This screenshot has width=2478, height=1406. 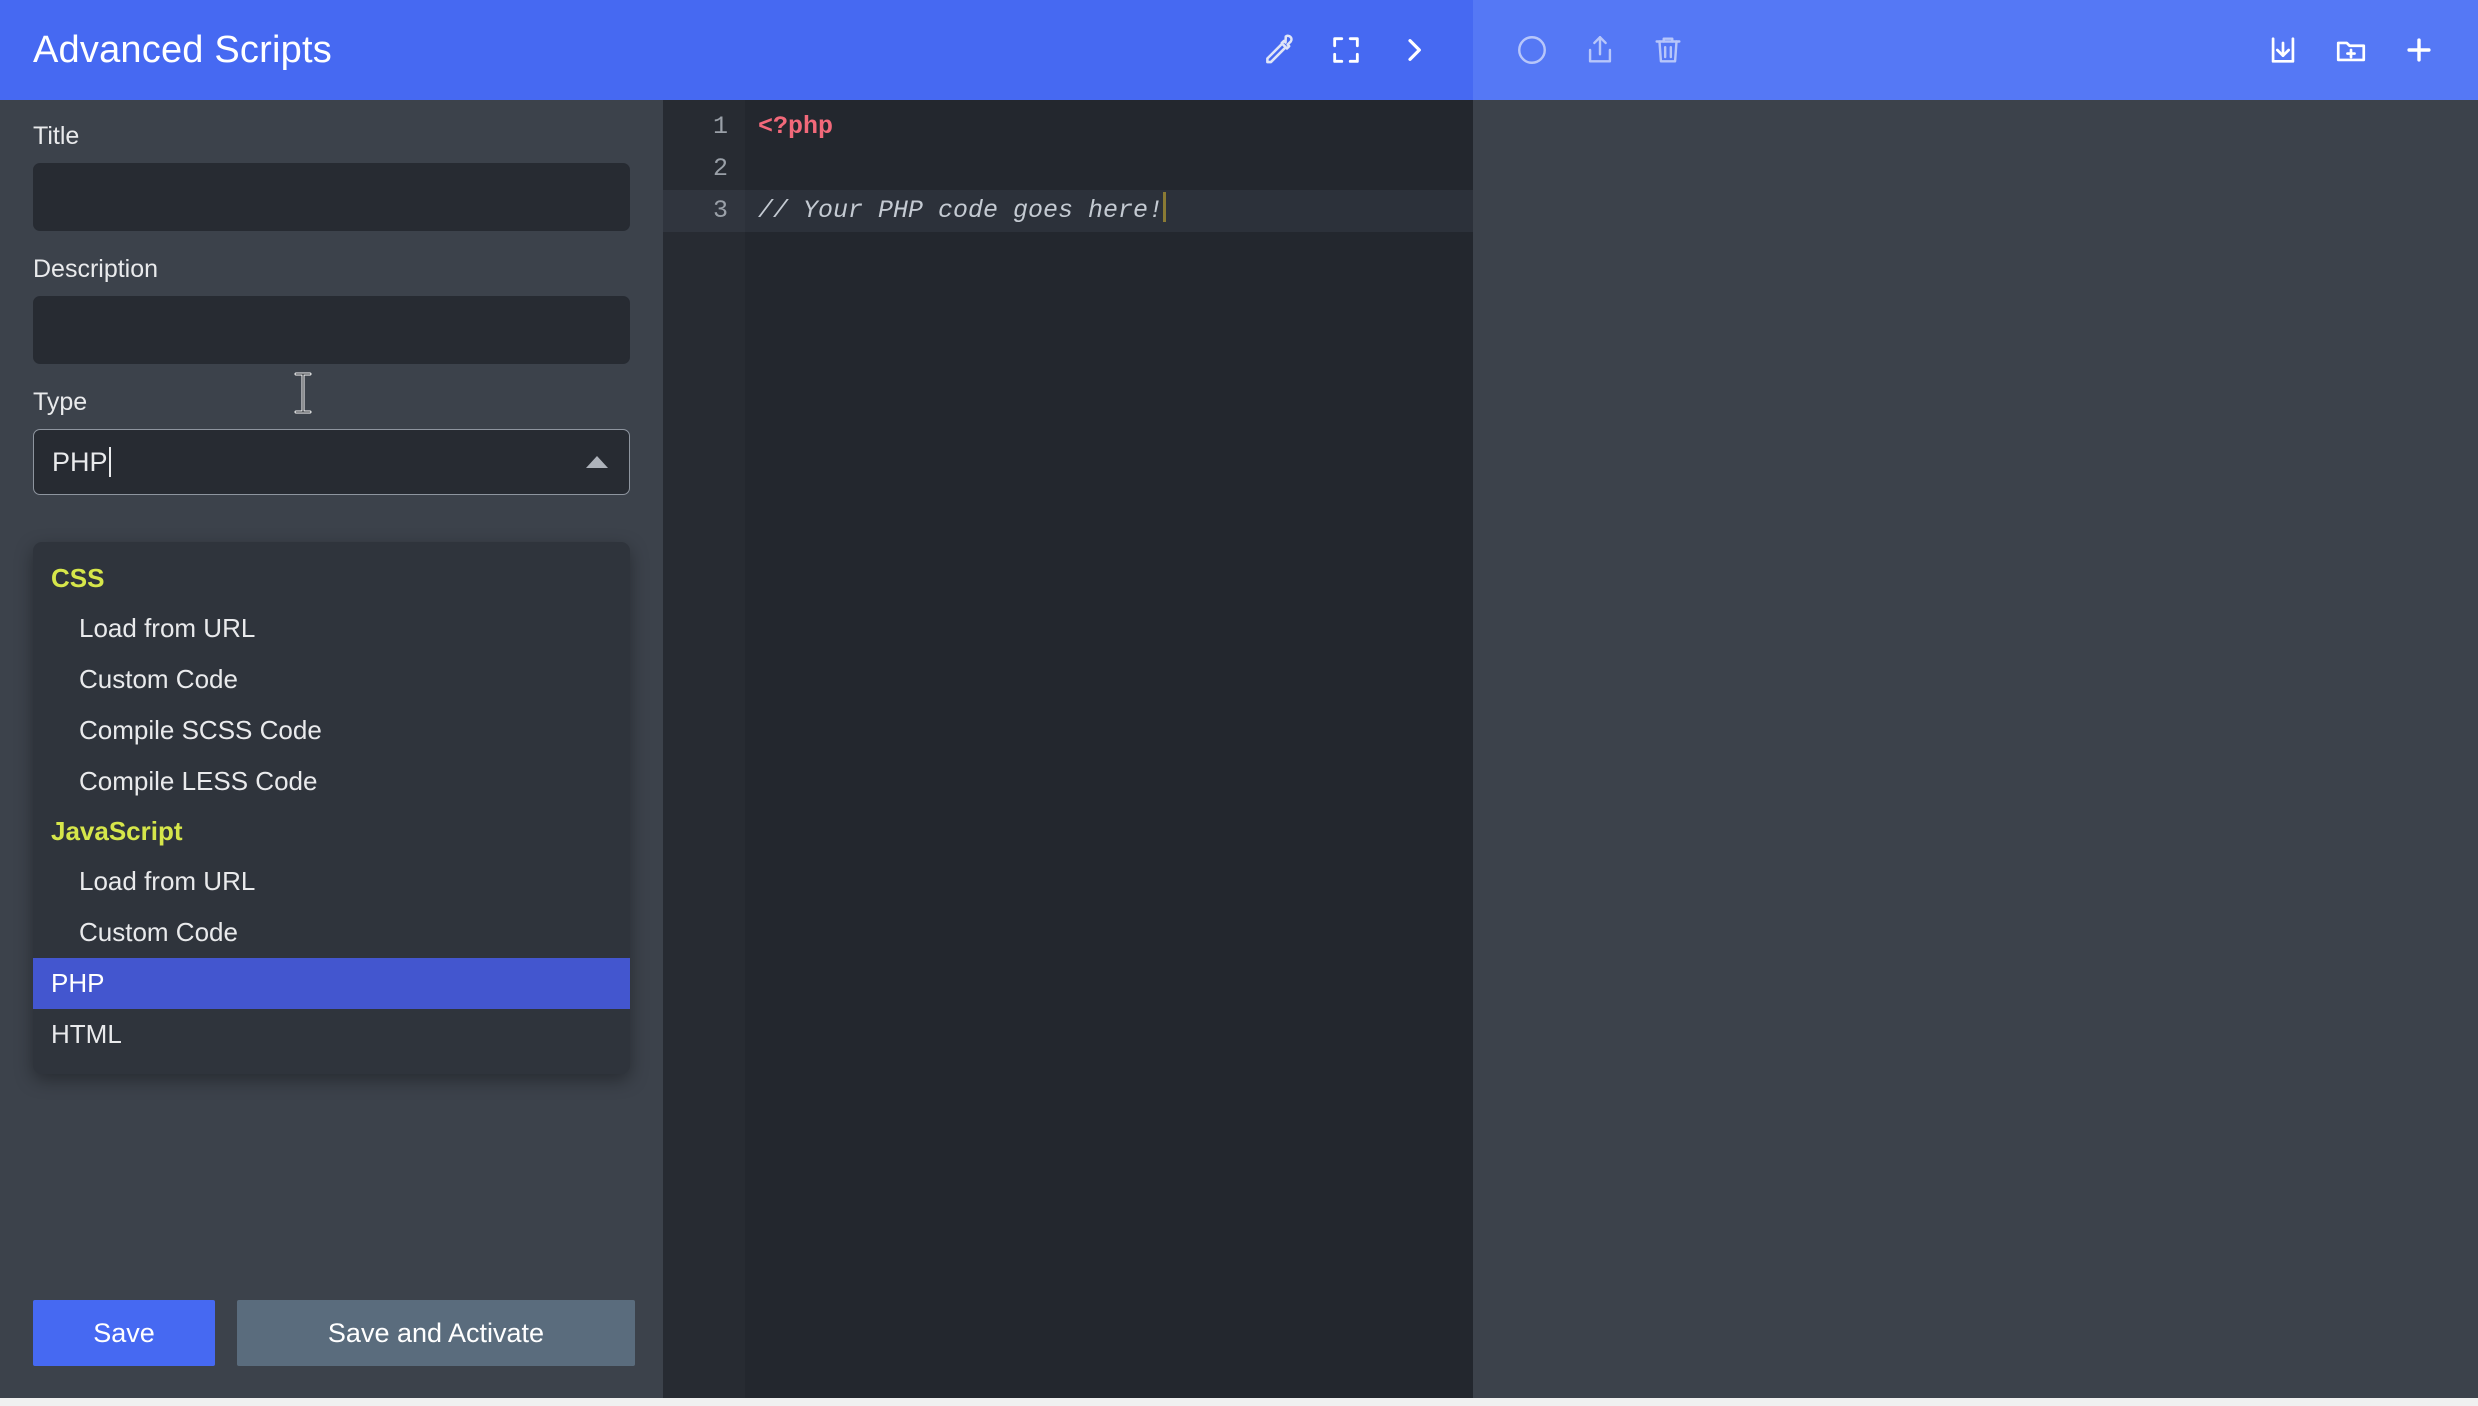 I want to click on type-select-box: PHP, so click(x=331, y=462).